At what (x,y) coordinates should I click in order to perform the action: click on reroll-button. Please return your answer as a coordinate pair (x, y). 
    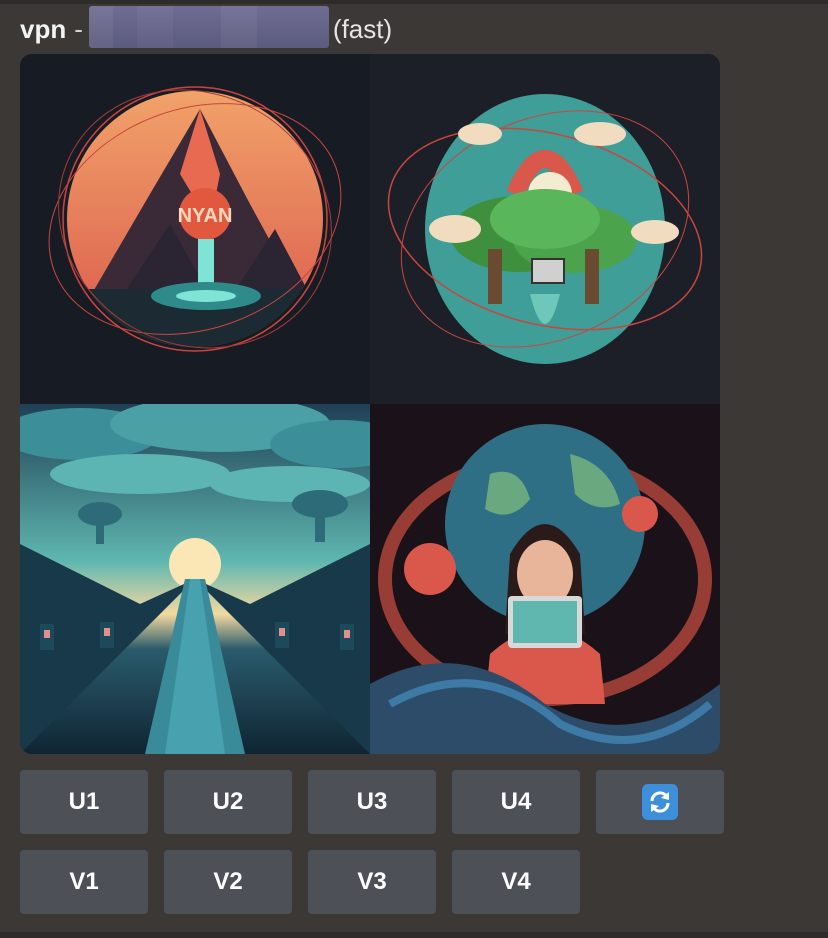
    Looking at the image, I should click on (660, 802).